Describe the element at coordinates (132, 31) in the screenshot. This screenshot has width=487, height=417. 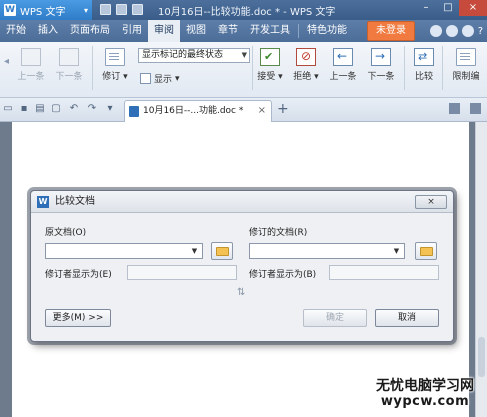
I see `menu-references: 引用` at that location.